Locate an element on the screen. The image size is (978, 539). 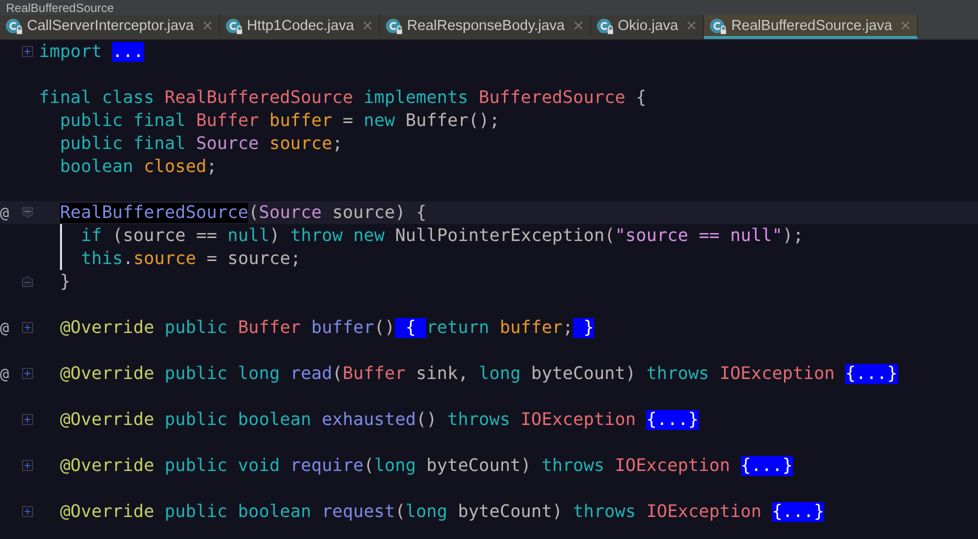
code-line: @Override public boolean exhausted() throws IOException {...} is located at coordinates (379, 419).